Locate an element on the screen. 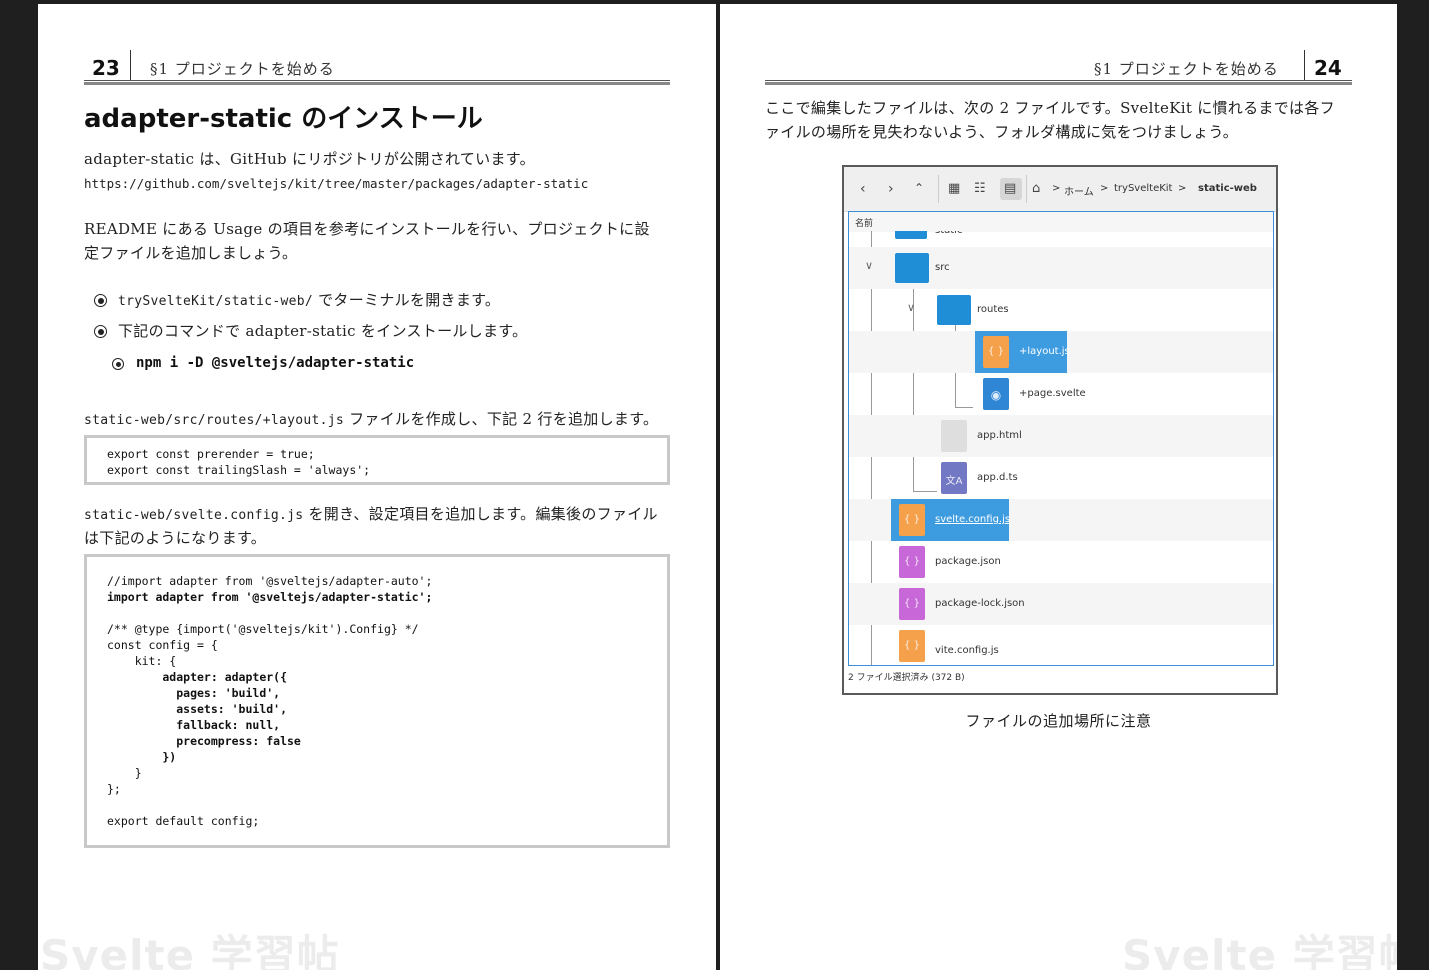 The height and width of the screenshot is (970, 1429). compact-view-icon: ☷ is located at coordinates (980, 188).